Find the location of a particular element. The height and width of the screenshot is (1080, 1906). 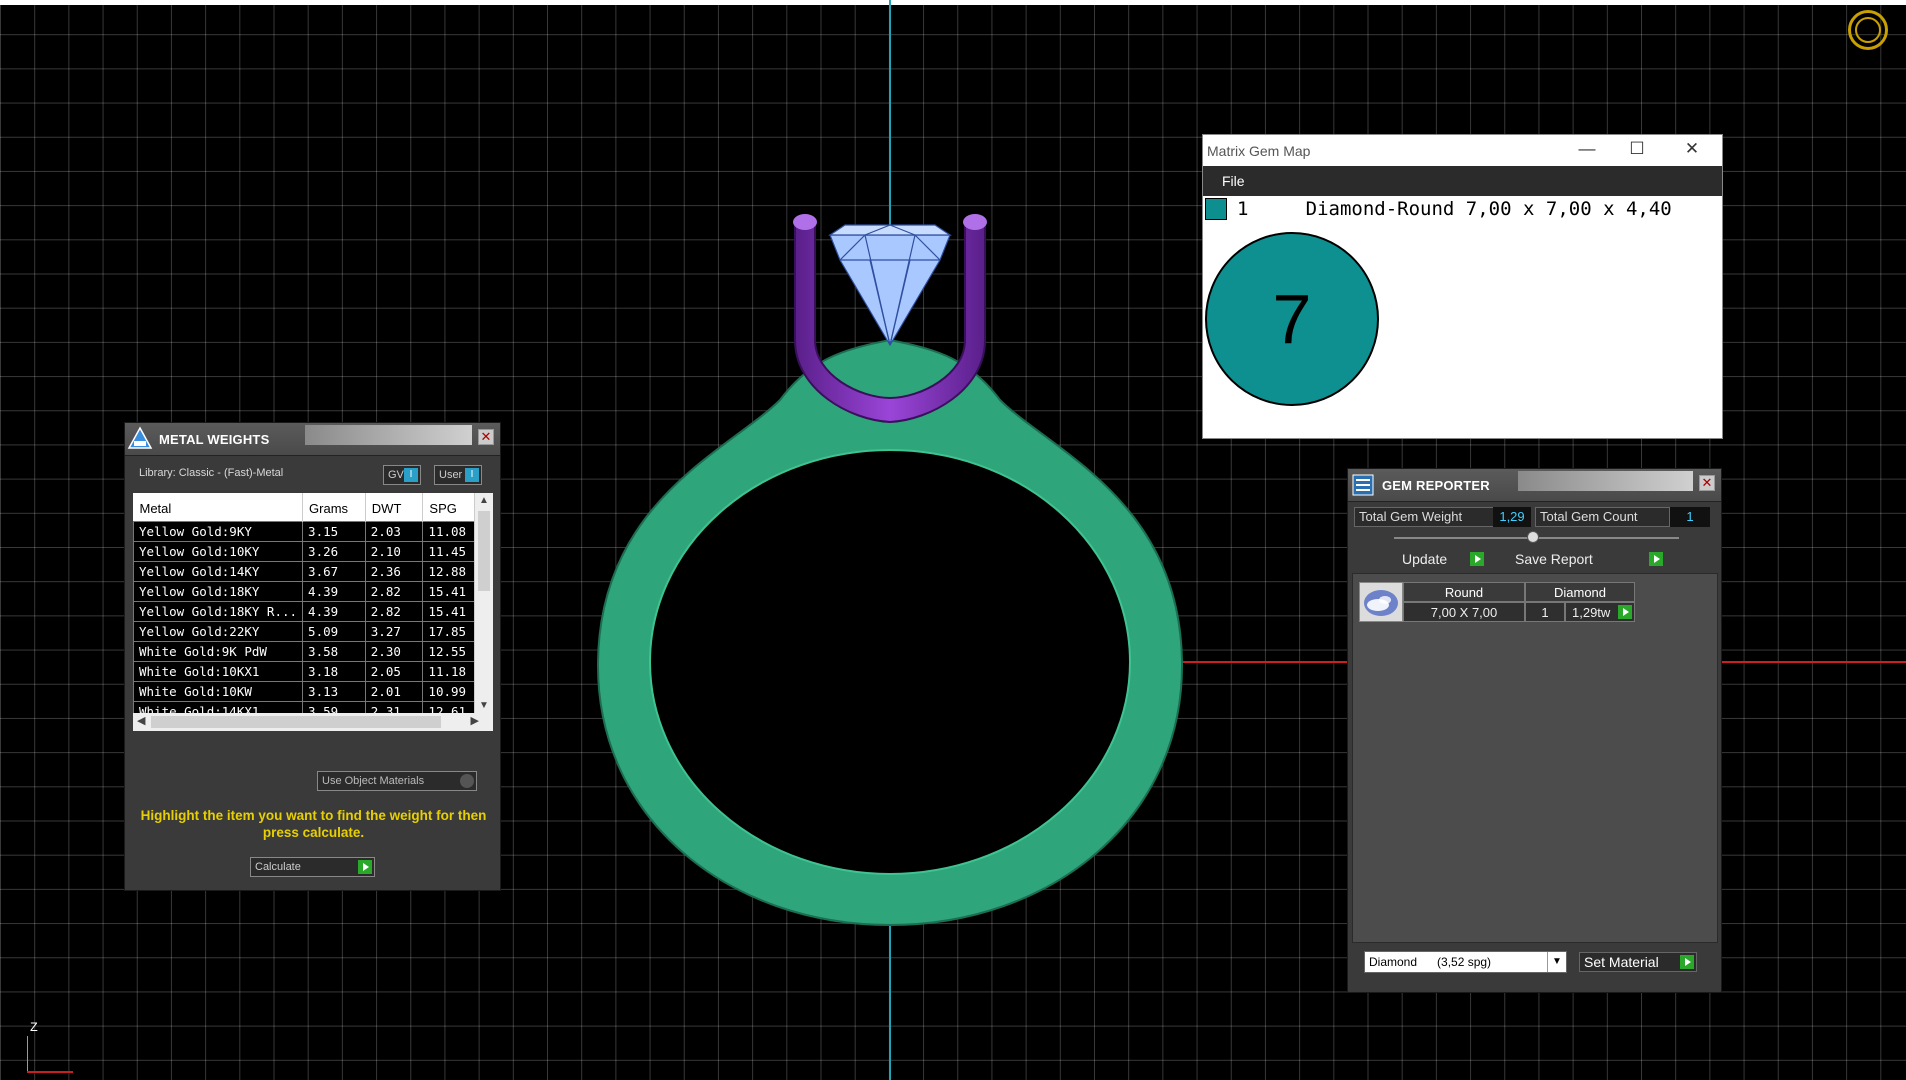

table-row: White Gold:10KX1 3.18 2.05 11.18 is located at coordinates (304, 671).